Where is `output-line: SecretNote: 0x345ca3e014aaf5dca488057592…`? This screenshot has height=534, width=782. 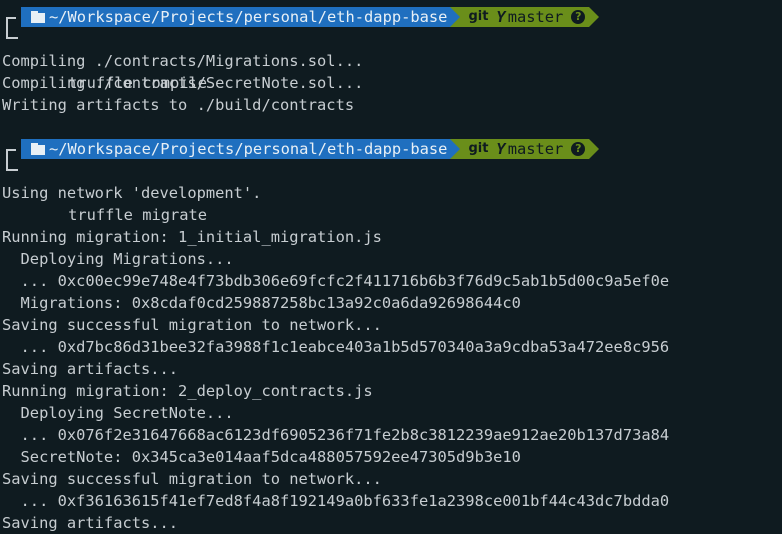
output-line: SecretNote: 0x345ca3e014aaf5dca488057592… is located at coordinates (261, 457).